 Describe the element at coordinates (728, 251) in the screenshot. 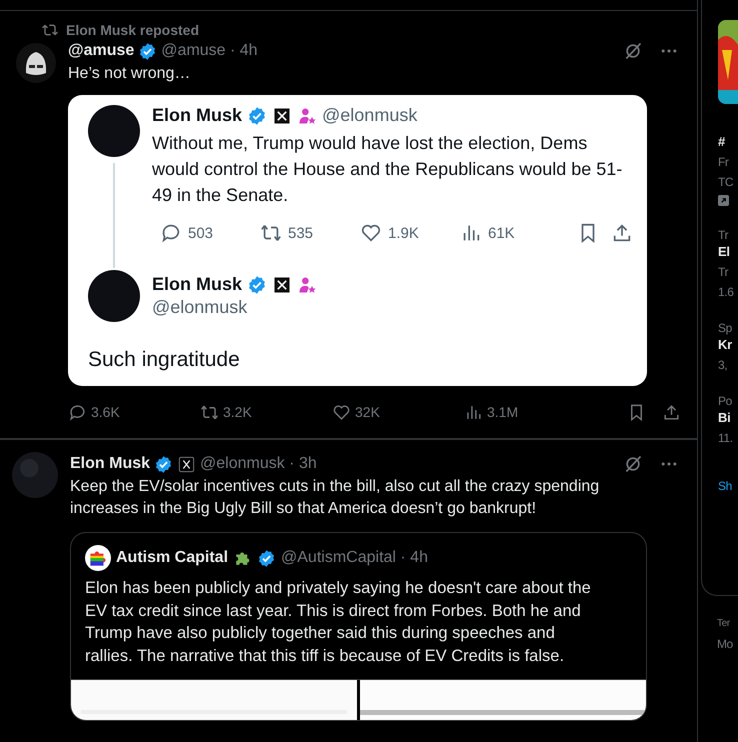

I see `trend-title: El` at that location.